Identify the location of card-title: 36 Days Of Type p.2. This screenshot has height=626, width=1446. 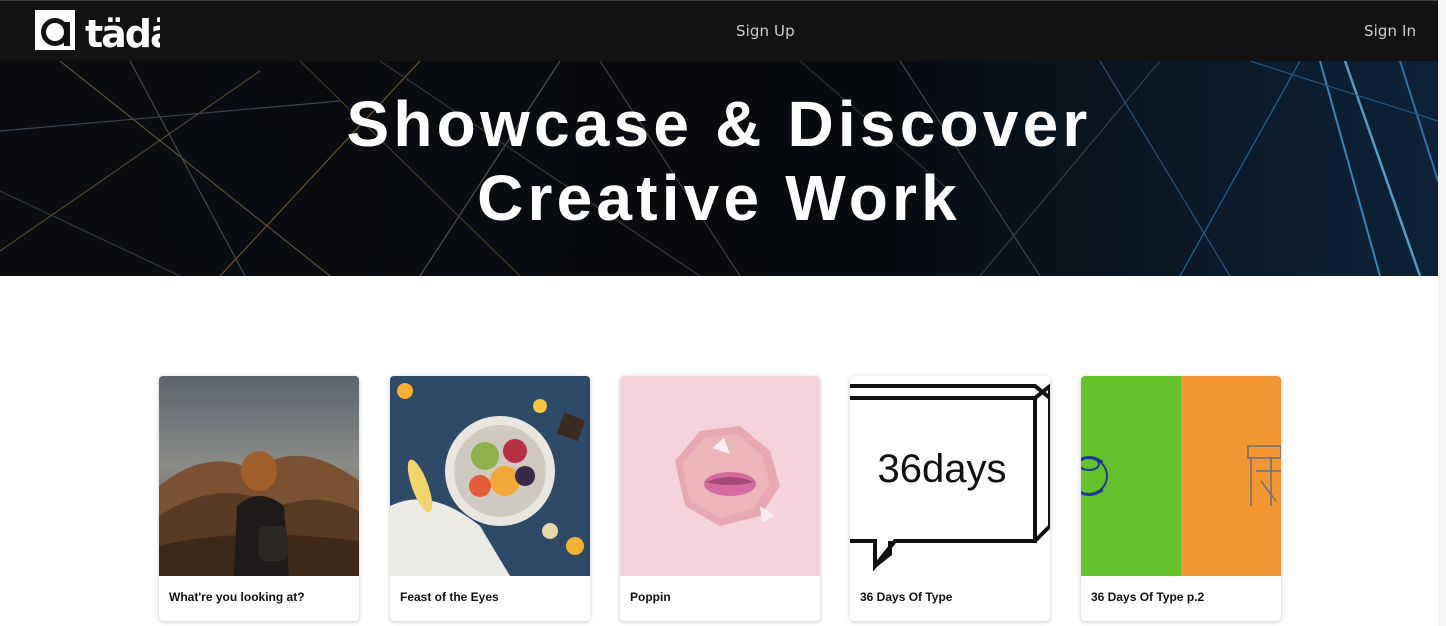
(1148, 597).